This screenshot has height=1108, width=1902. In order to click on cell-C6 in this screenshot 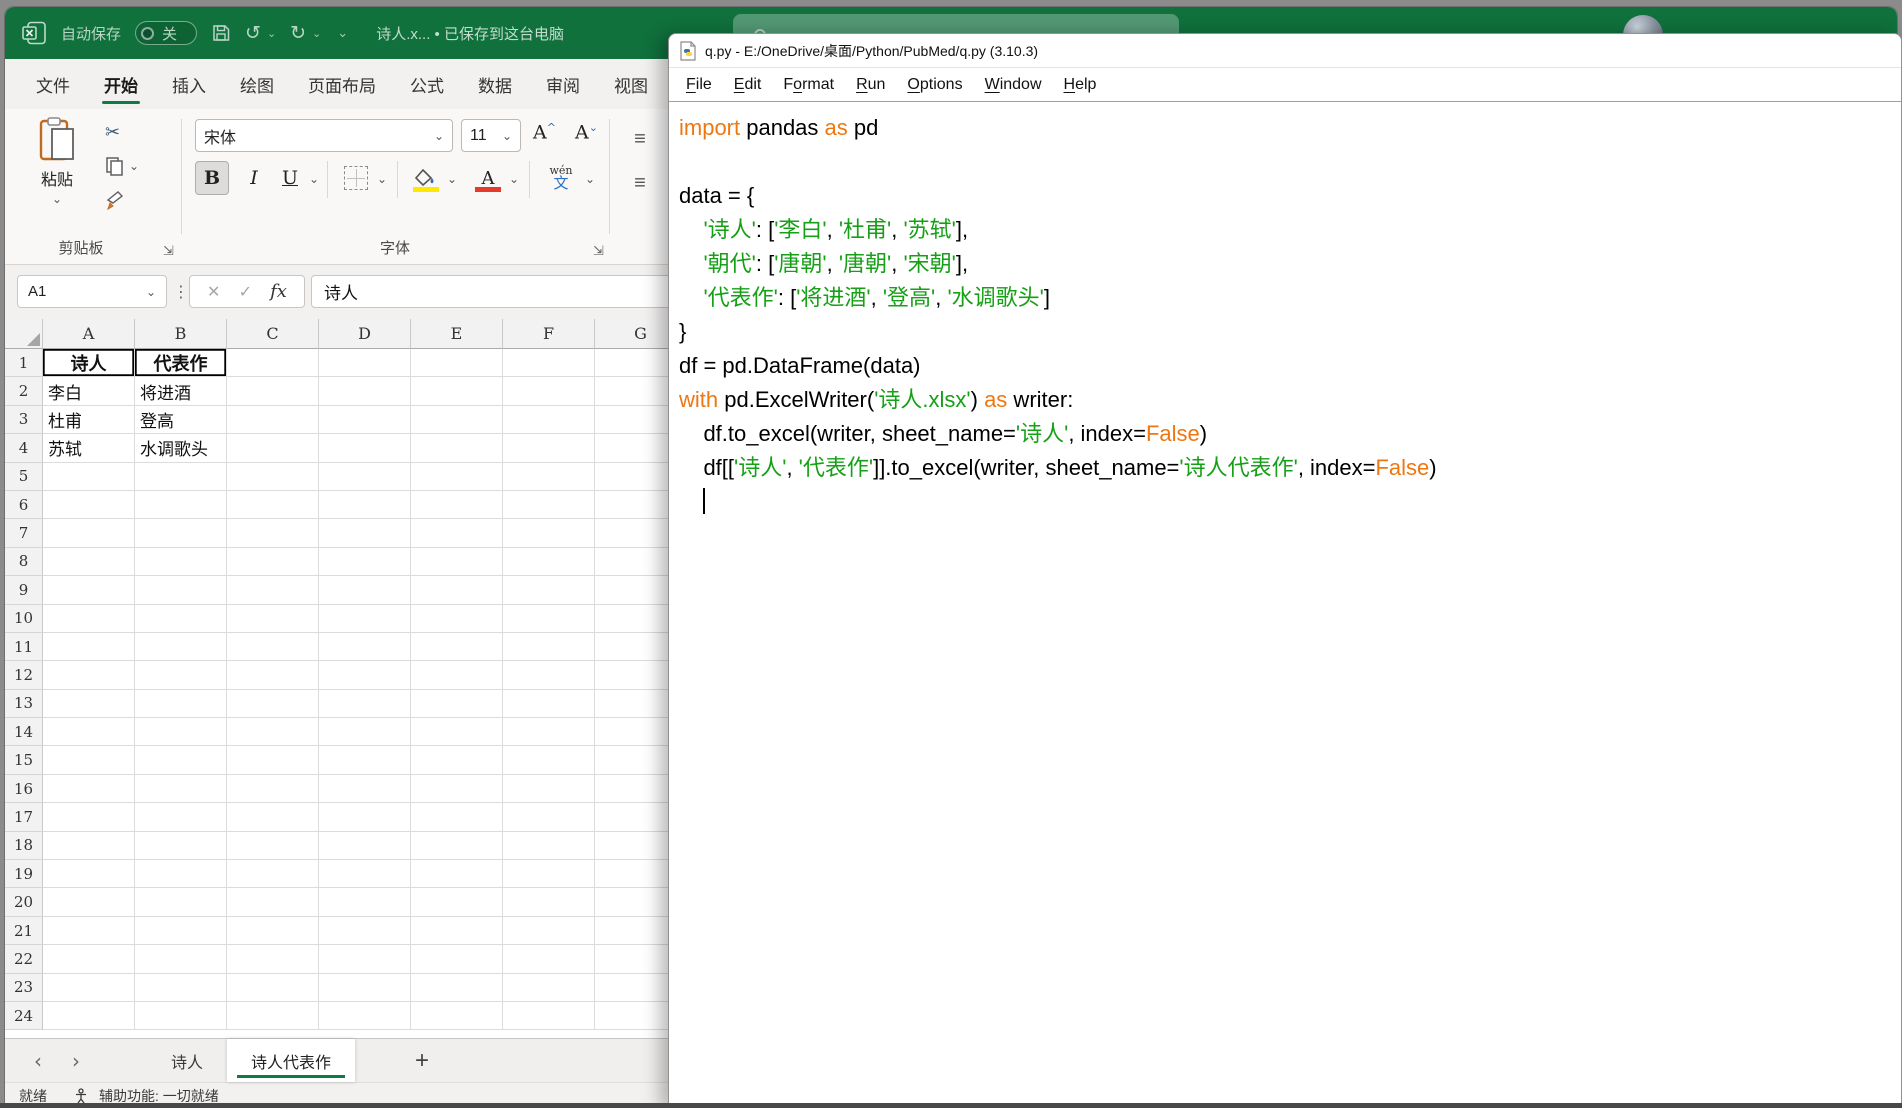, I will do `click(273, 505)`.